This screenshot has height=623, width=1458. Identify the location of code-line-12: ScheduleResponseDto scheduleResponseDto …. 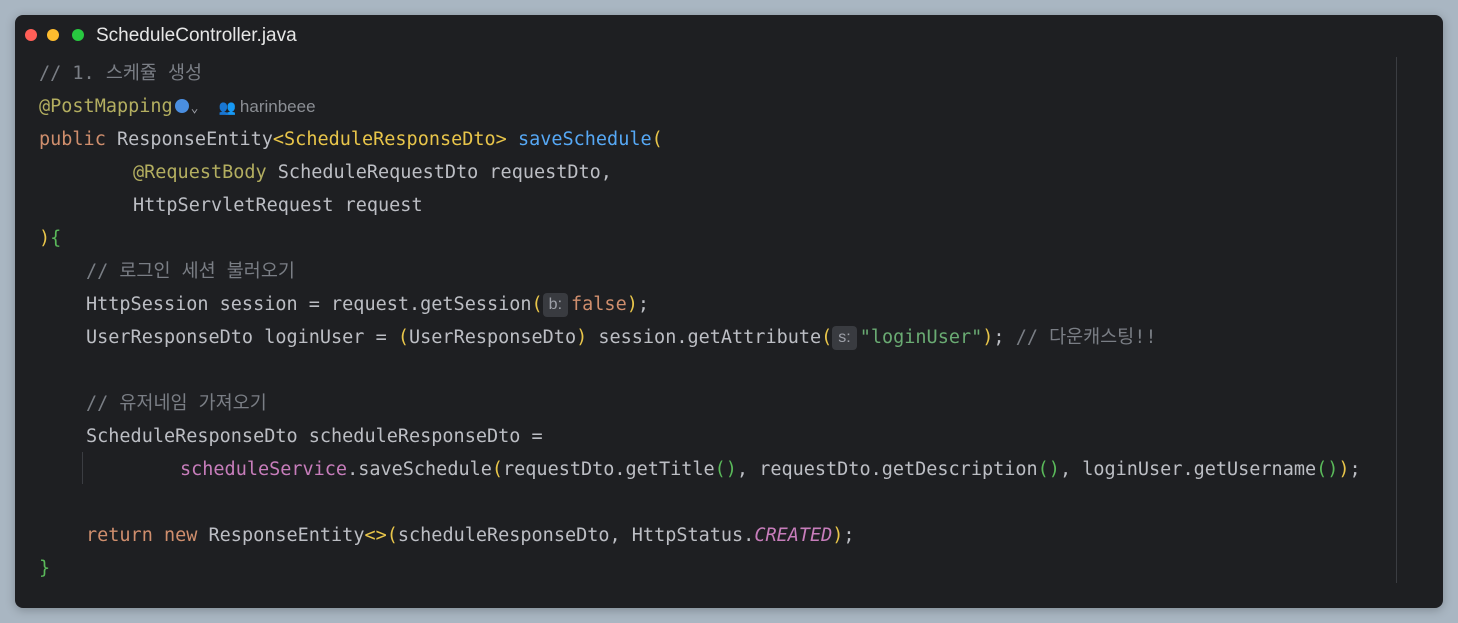
(314, 436).